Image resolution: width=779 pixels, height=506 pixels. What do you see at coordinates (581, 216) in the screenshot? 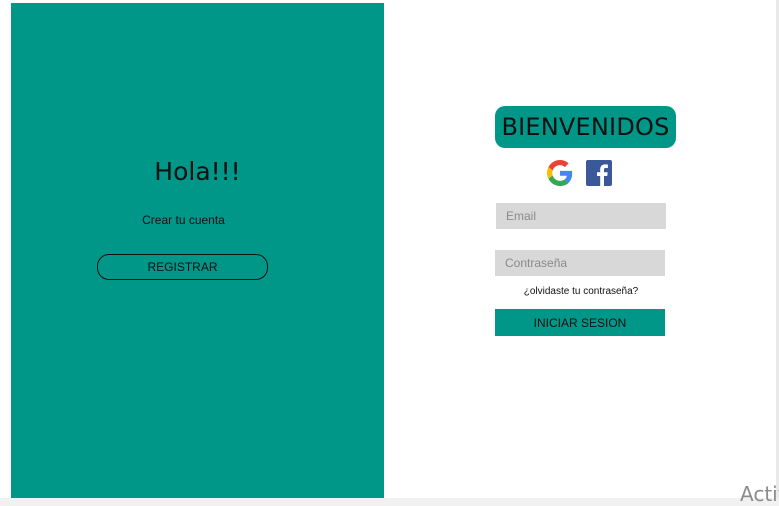
I see `email-field` at bounding box center [581, 216].